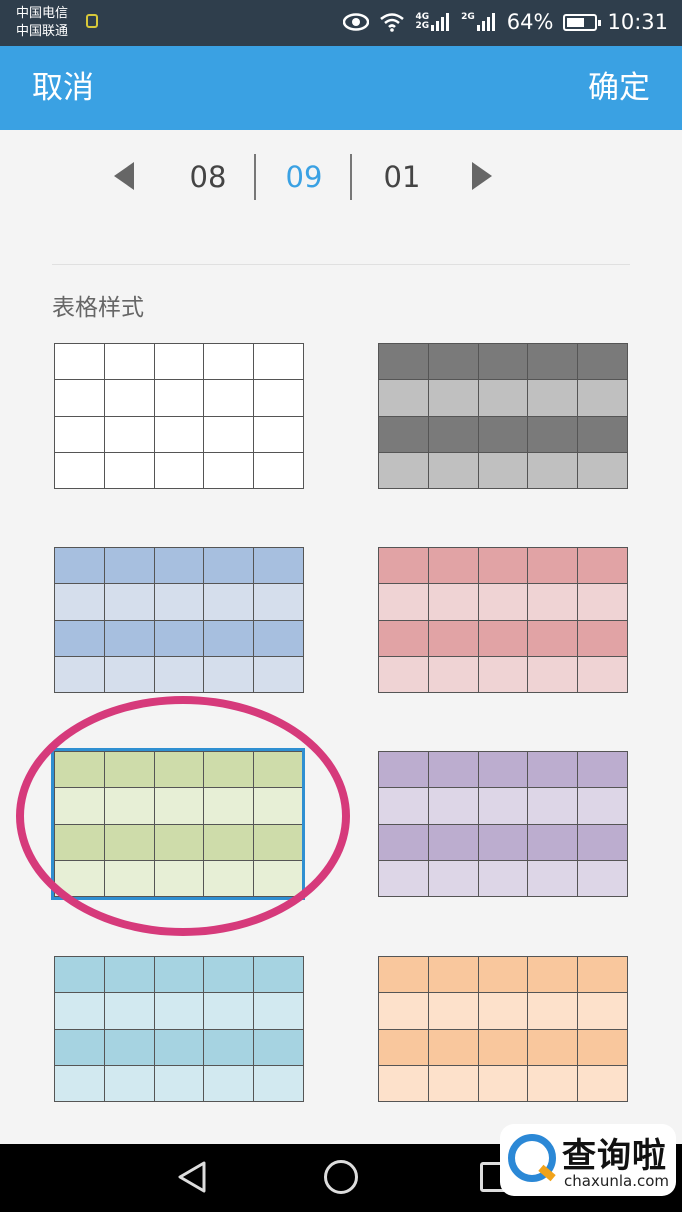  I want to click on table-style-blue, so click(179, 620).